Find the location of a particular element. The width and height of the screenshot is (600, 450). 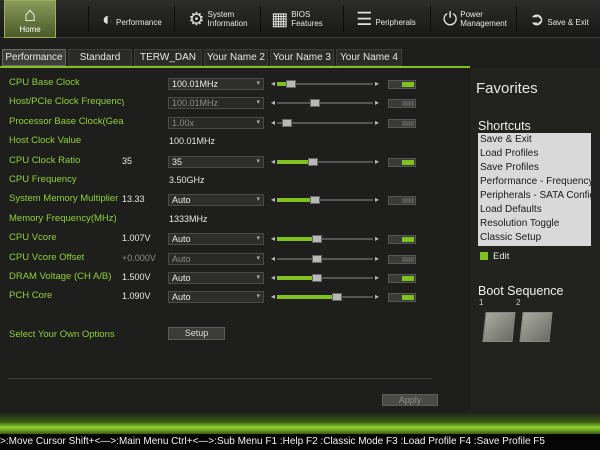

shortcut-item: Load Profiles is located at coordinates (534, 154).